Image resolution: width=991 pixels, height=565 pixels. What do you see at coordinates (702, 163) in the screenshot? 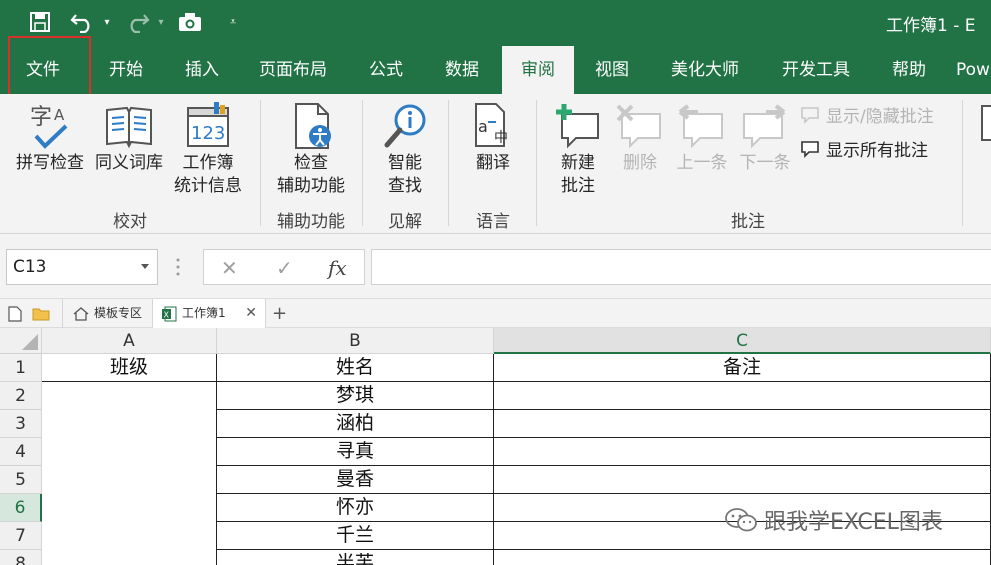
I see `previous-comment-button: 上一条` at bounding box center [702, 163].